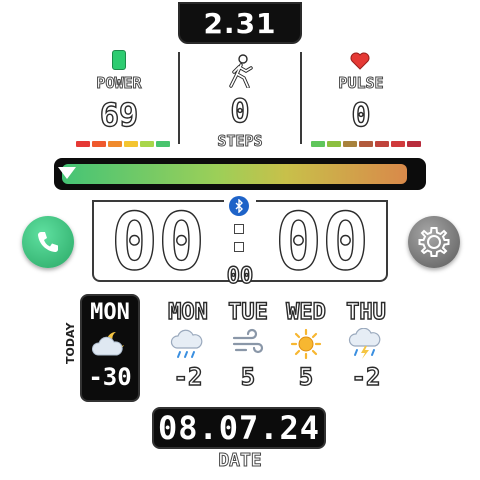 This screenshot has width=480, height=480. I want to click on phone-button, so click(48, 242).